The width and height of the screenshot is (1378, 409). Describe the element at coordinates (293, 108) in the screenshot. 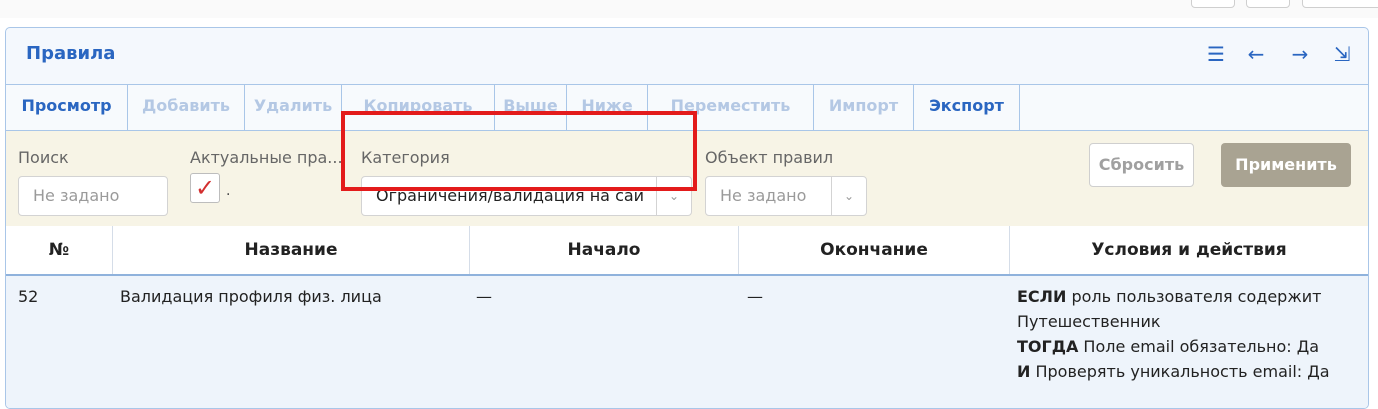

I see `tab-delete: Удалить` at that location.